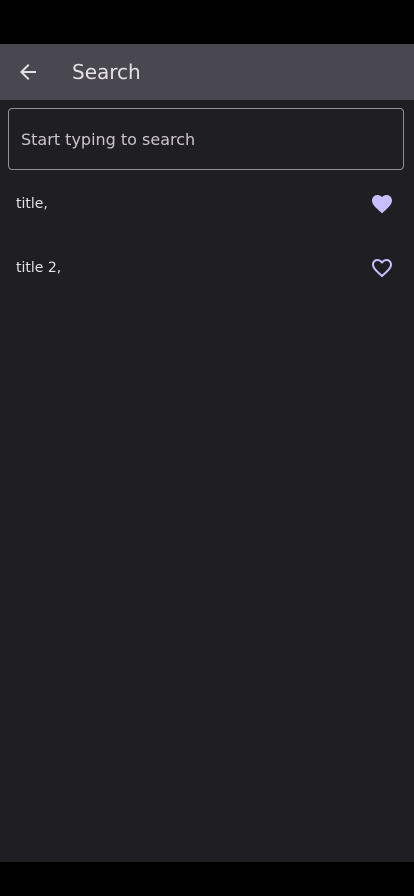 The height and width of the screenshot is (896, 414). What do you see at coordinates (207, 879) in the screenshot?
I see `system-navigation-bar` at bounding box center [207, 879].